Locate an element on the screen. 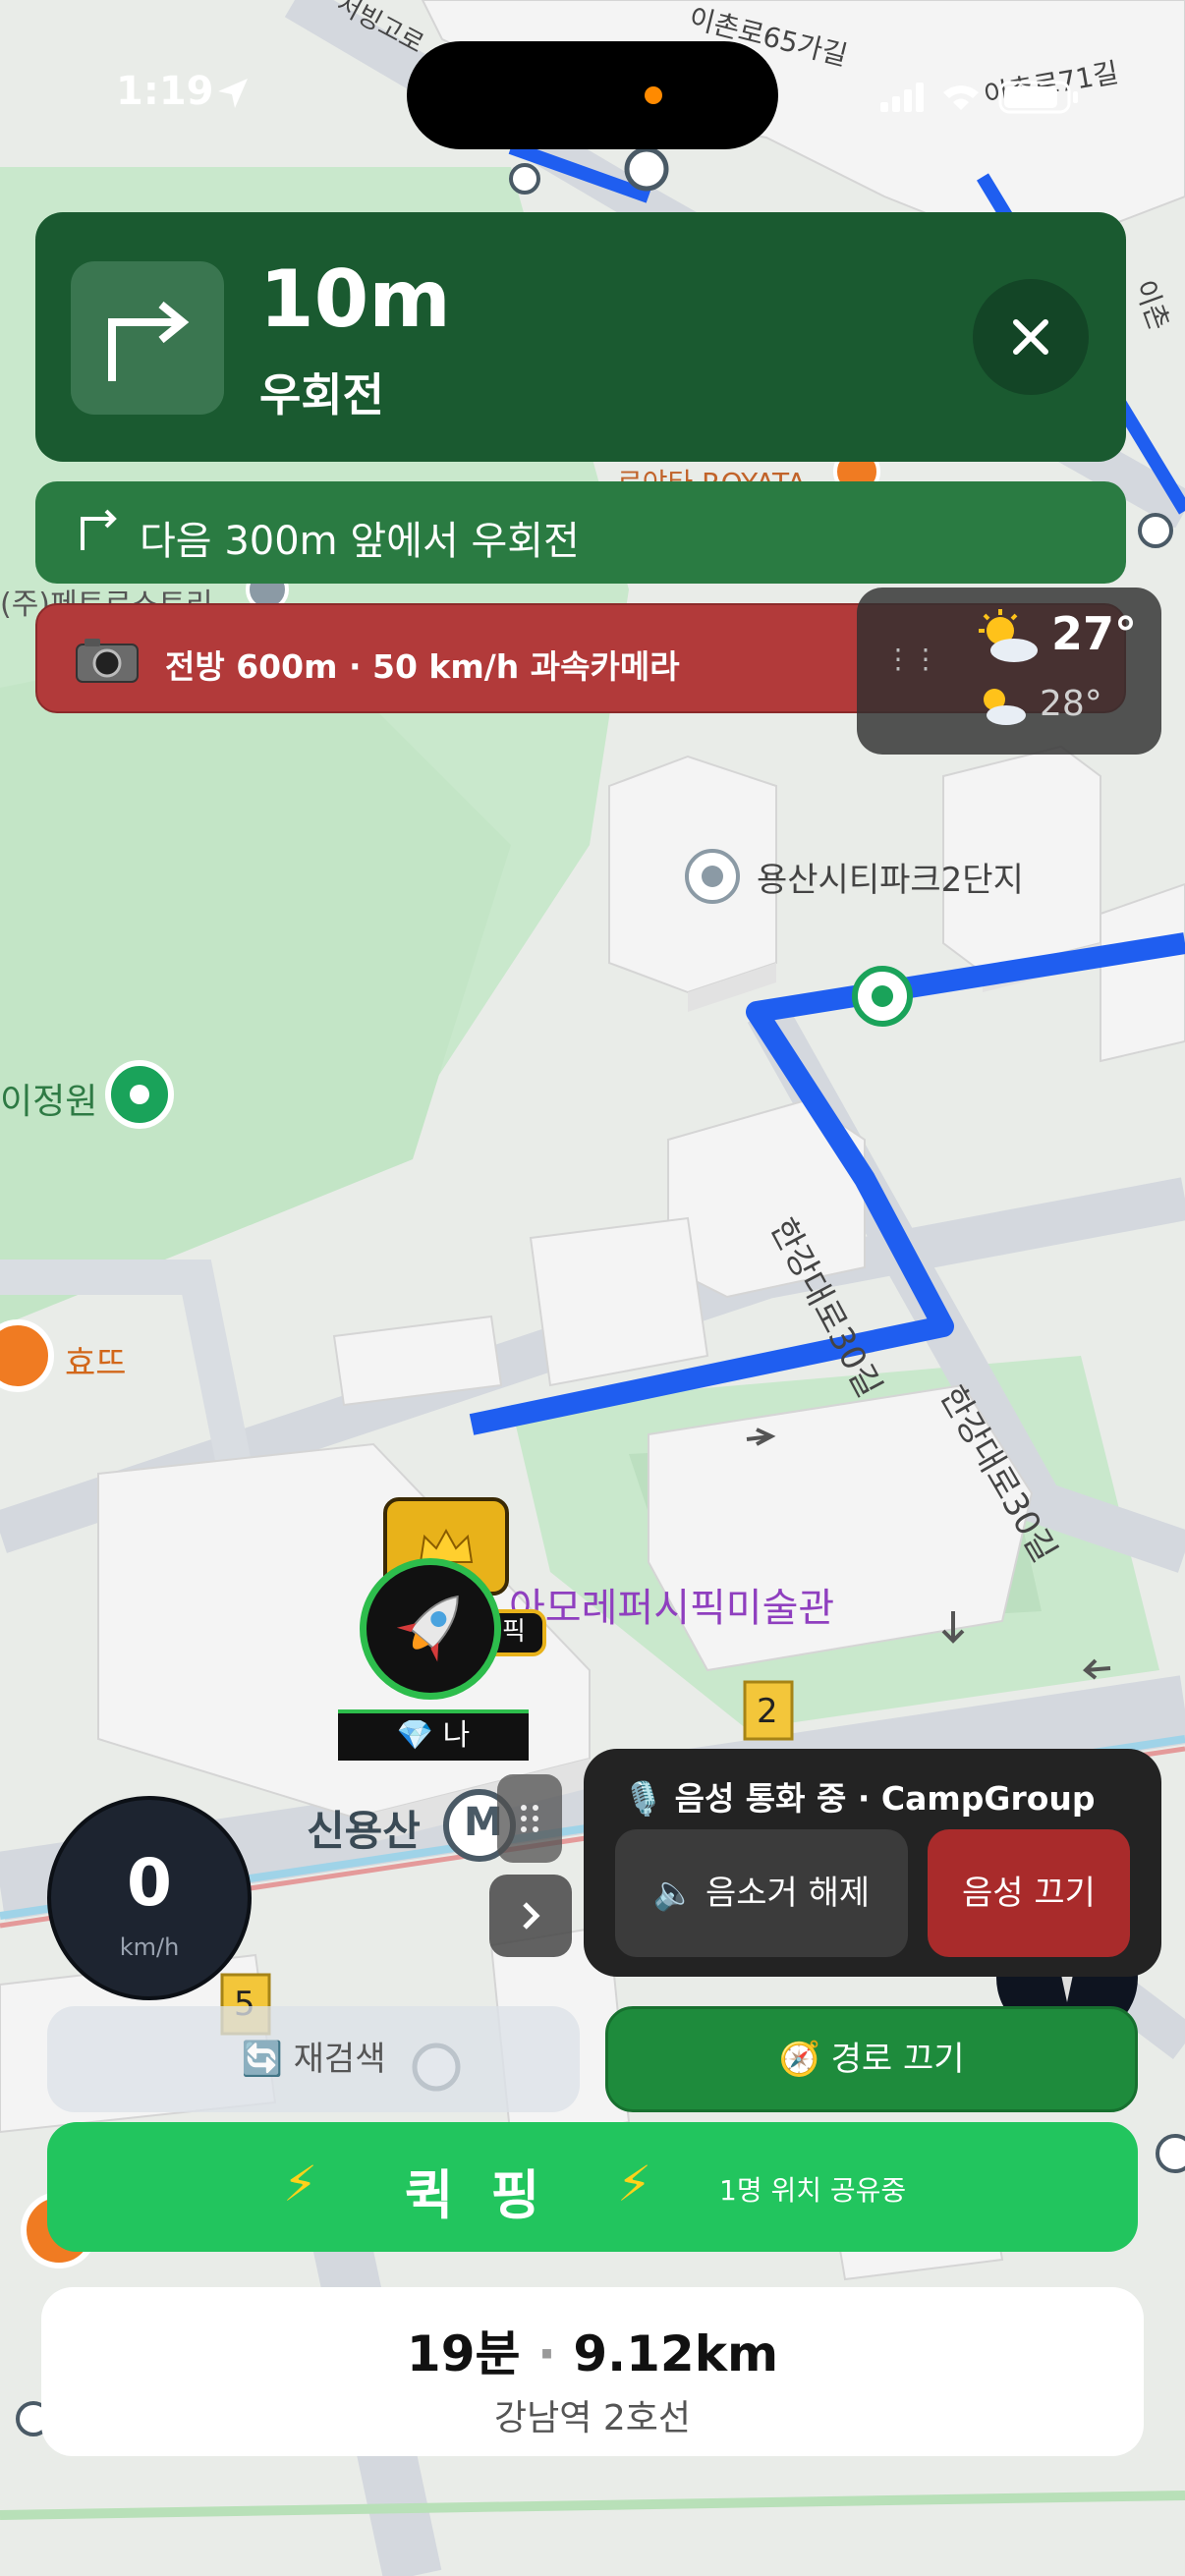 The width and height of the screenshot is (1185, 2576). reroute-button: 🔄 재검색 is located at coordinates (314, 2059).